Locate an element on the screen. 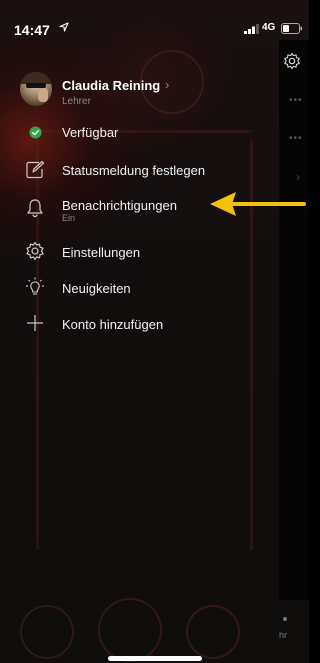 The height and width of the screenshot is (663, 320). background-text: hr is located at coordinates (283, 635).